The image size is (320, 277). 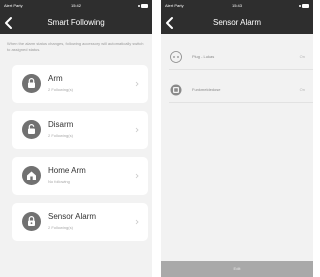 What do you see at coordinates (237, 57) in the screenshot?
I see `sensor-row-plug: Plug - Lukas On` at bounding box center [237, 57].